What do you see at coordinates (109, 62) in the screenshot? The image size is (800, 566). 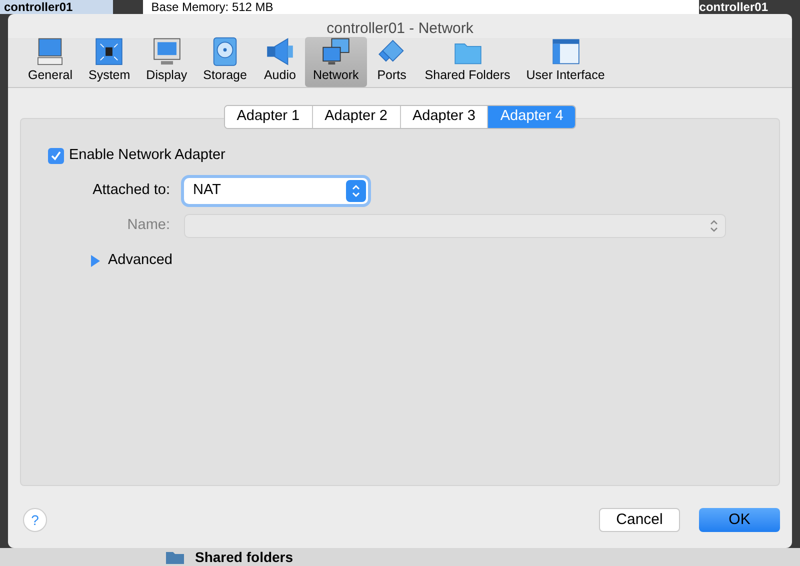 I see `toolbar-item: System` at bounding box center [109, 62].